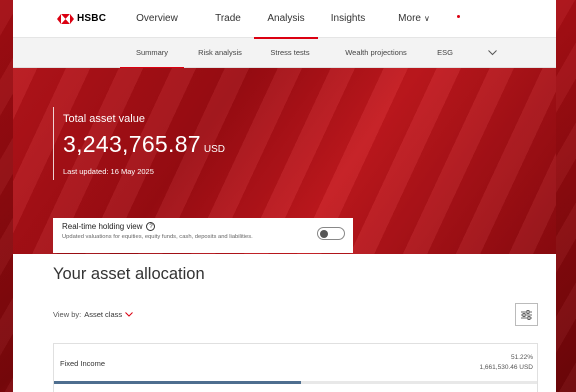 The width and height of the screenshot is (576, 392). Describe the element at coordinates (104, 119) in the screenshot. I see `total-asset-label: Total asset value` at that location.